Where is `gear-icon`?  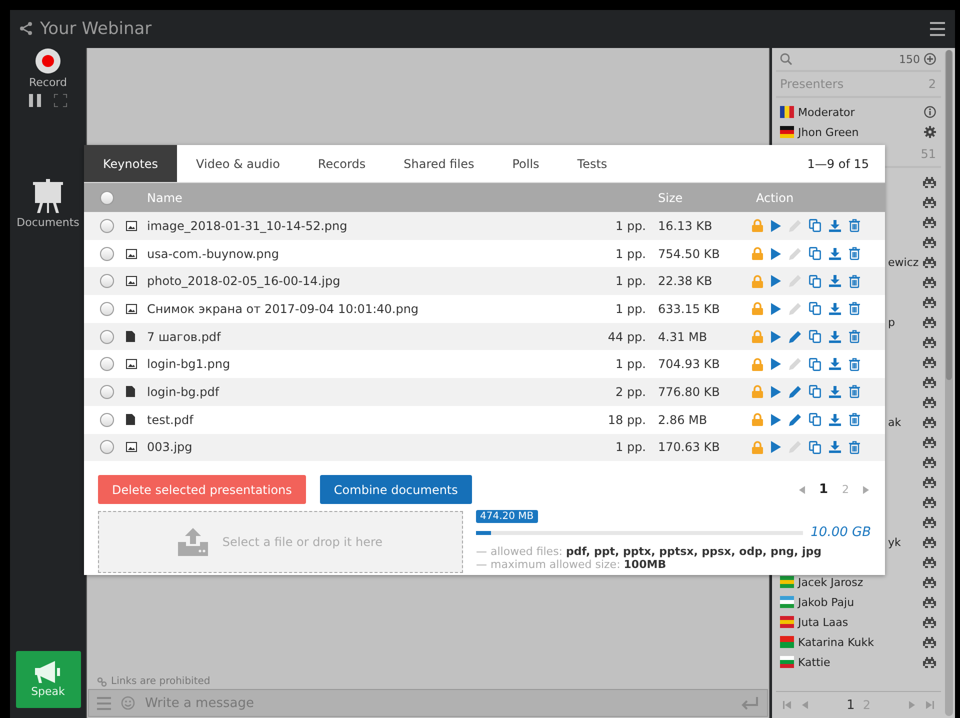 gear-icon is located at coordinates (930, 132).